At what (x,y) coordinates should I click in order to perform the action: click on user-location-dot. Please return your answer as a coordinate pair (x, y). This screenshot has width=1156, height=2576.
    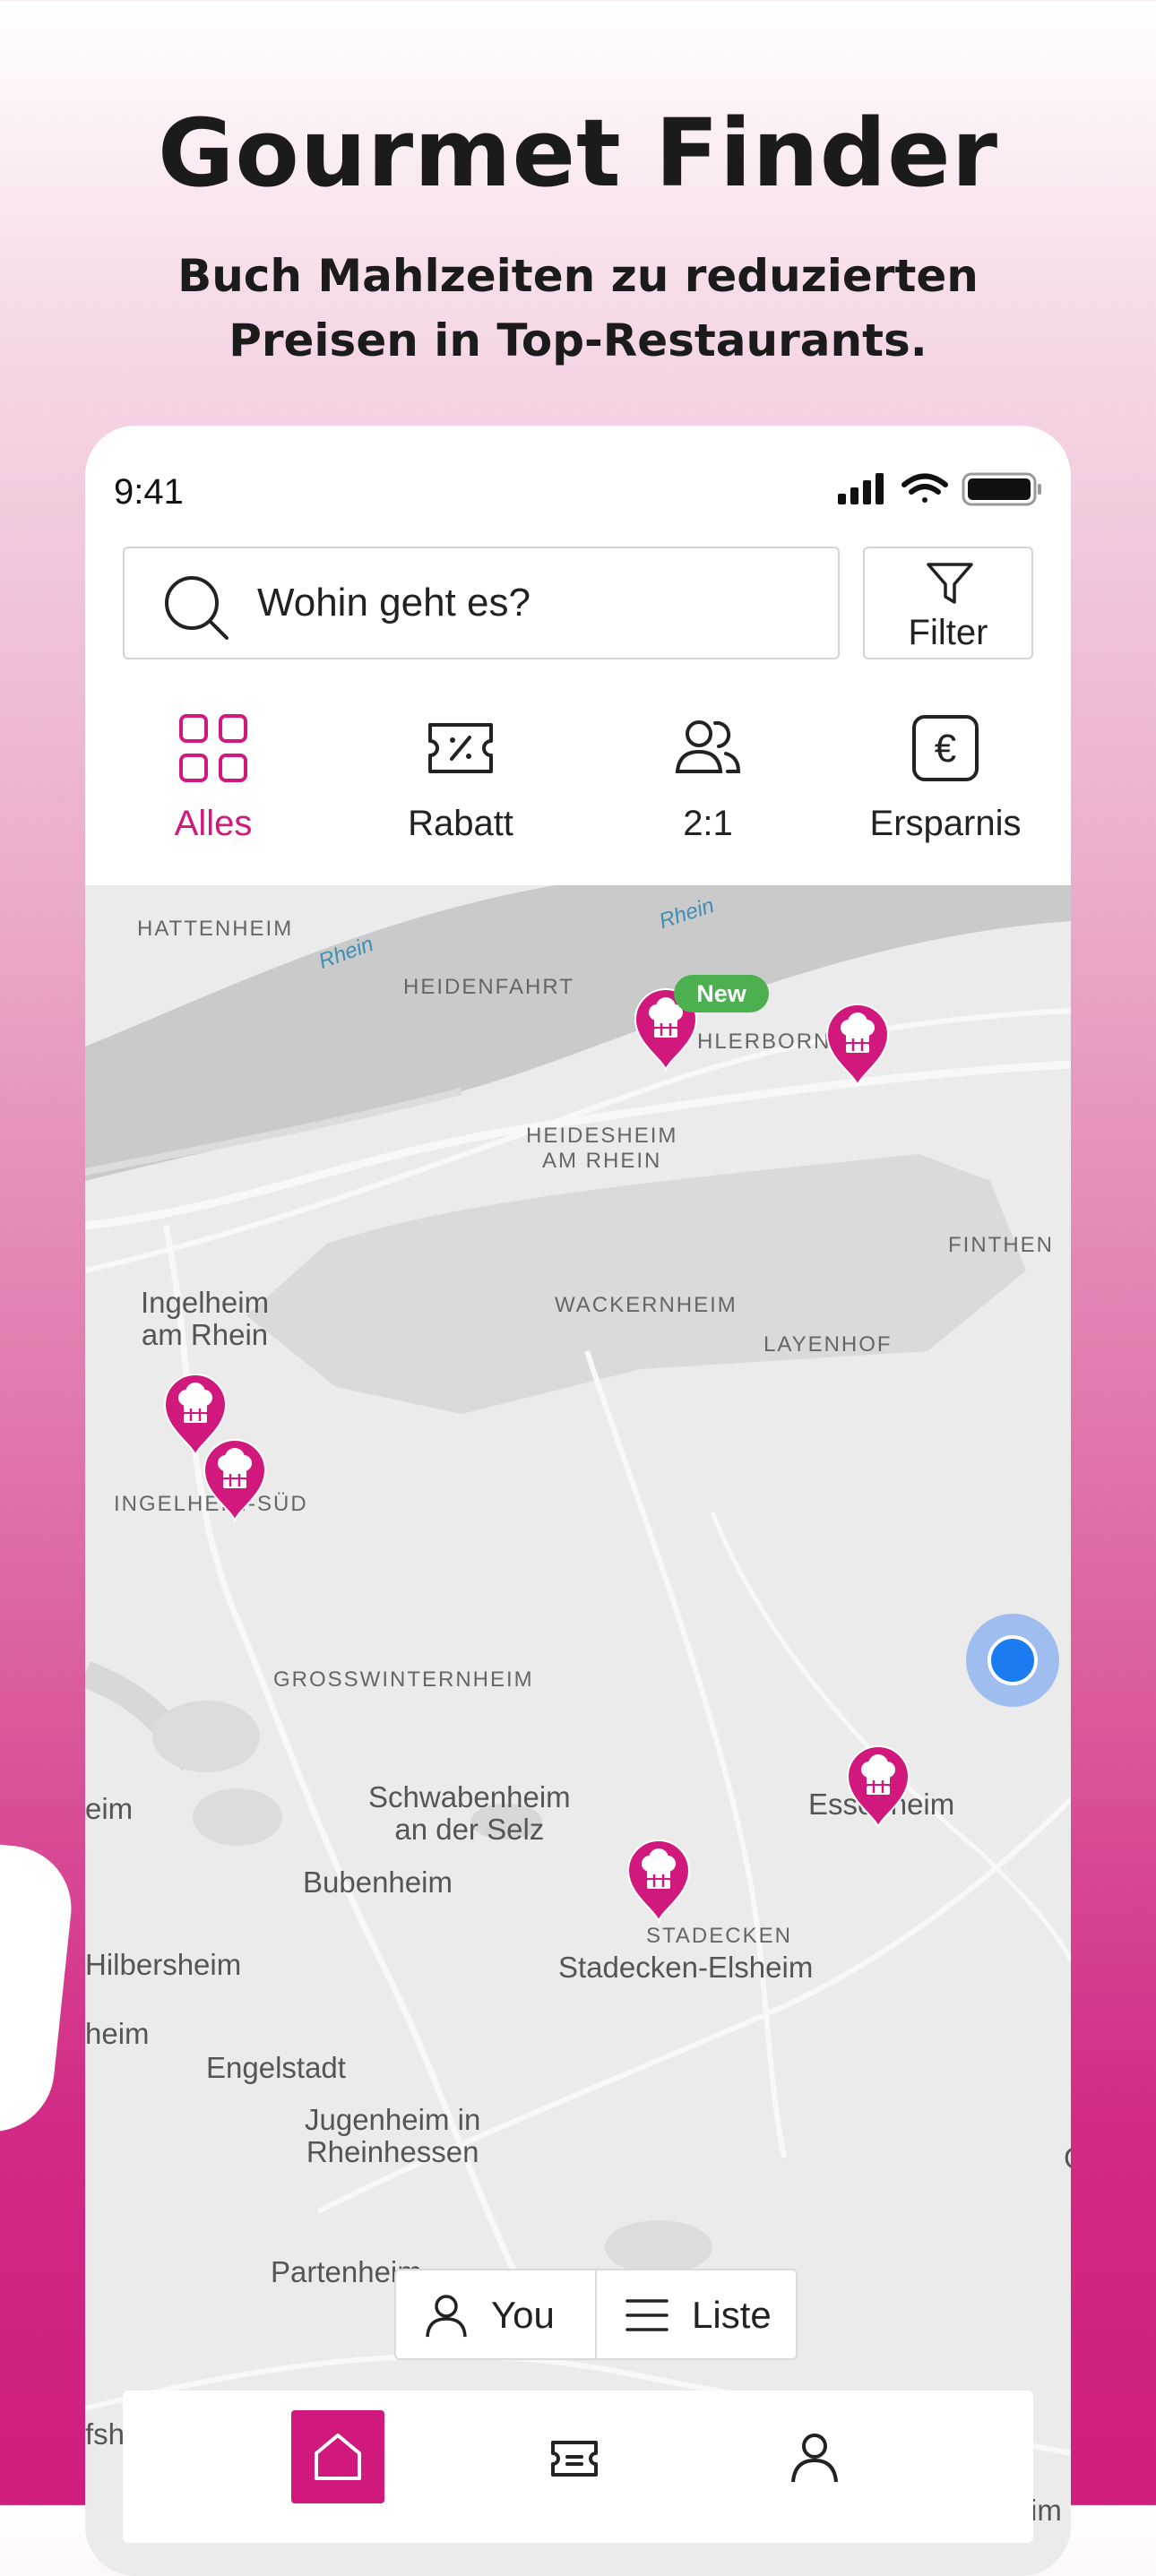
    Looking at the image, I should click on (1013, 1660).